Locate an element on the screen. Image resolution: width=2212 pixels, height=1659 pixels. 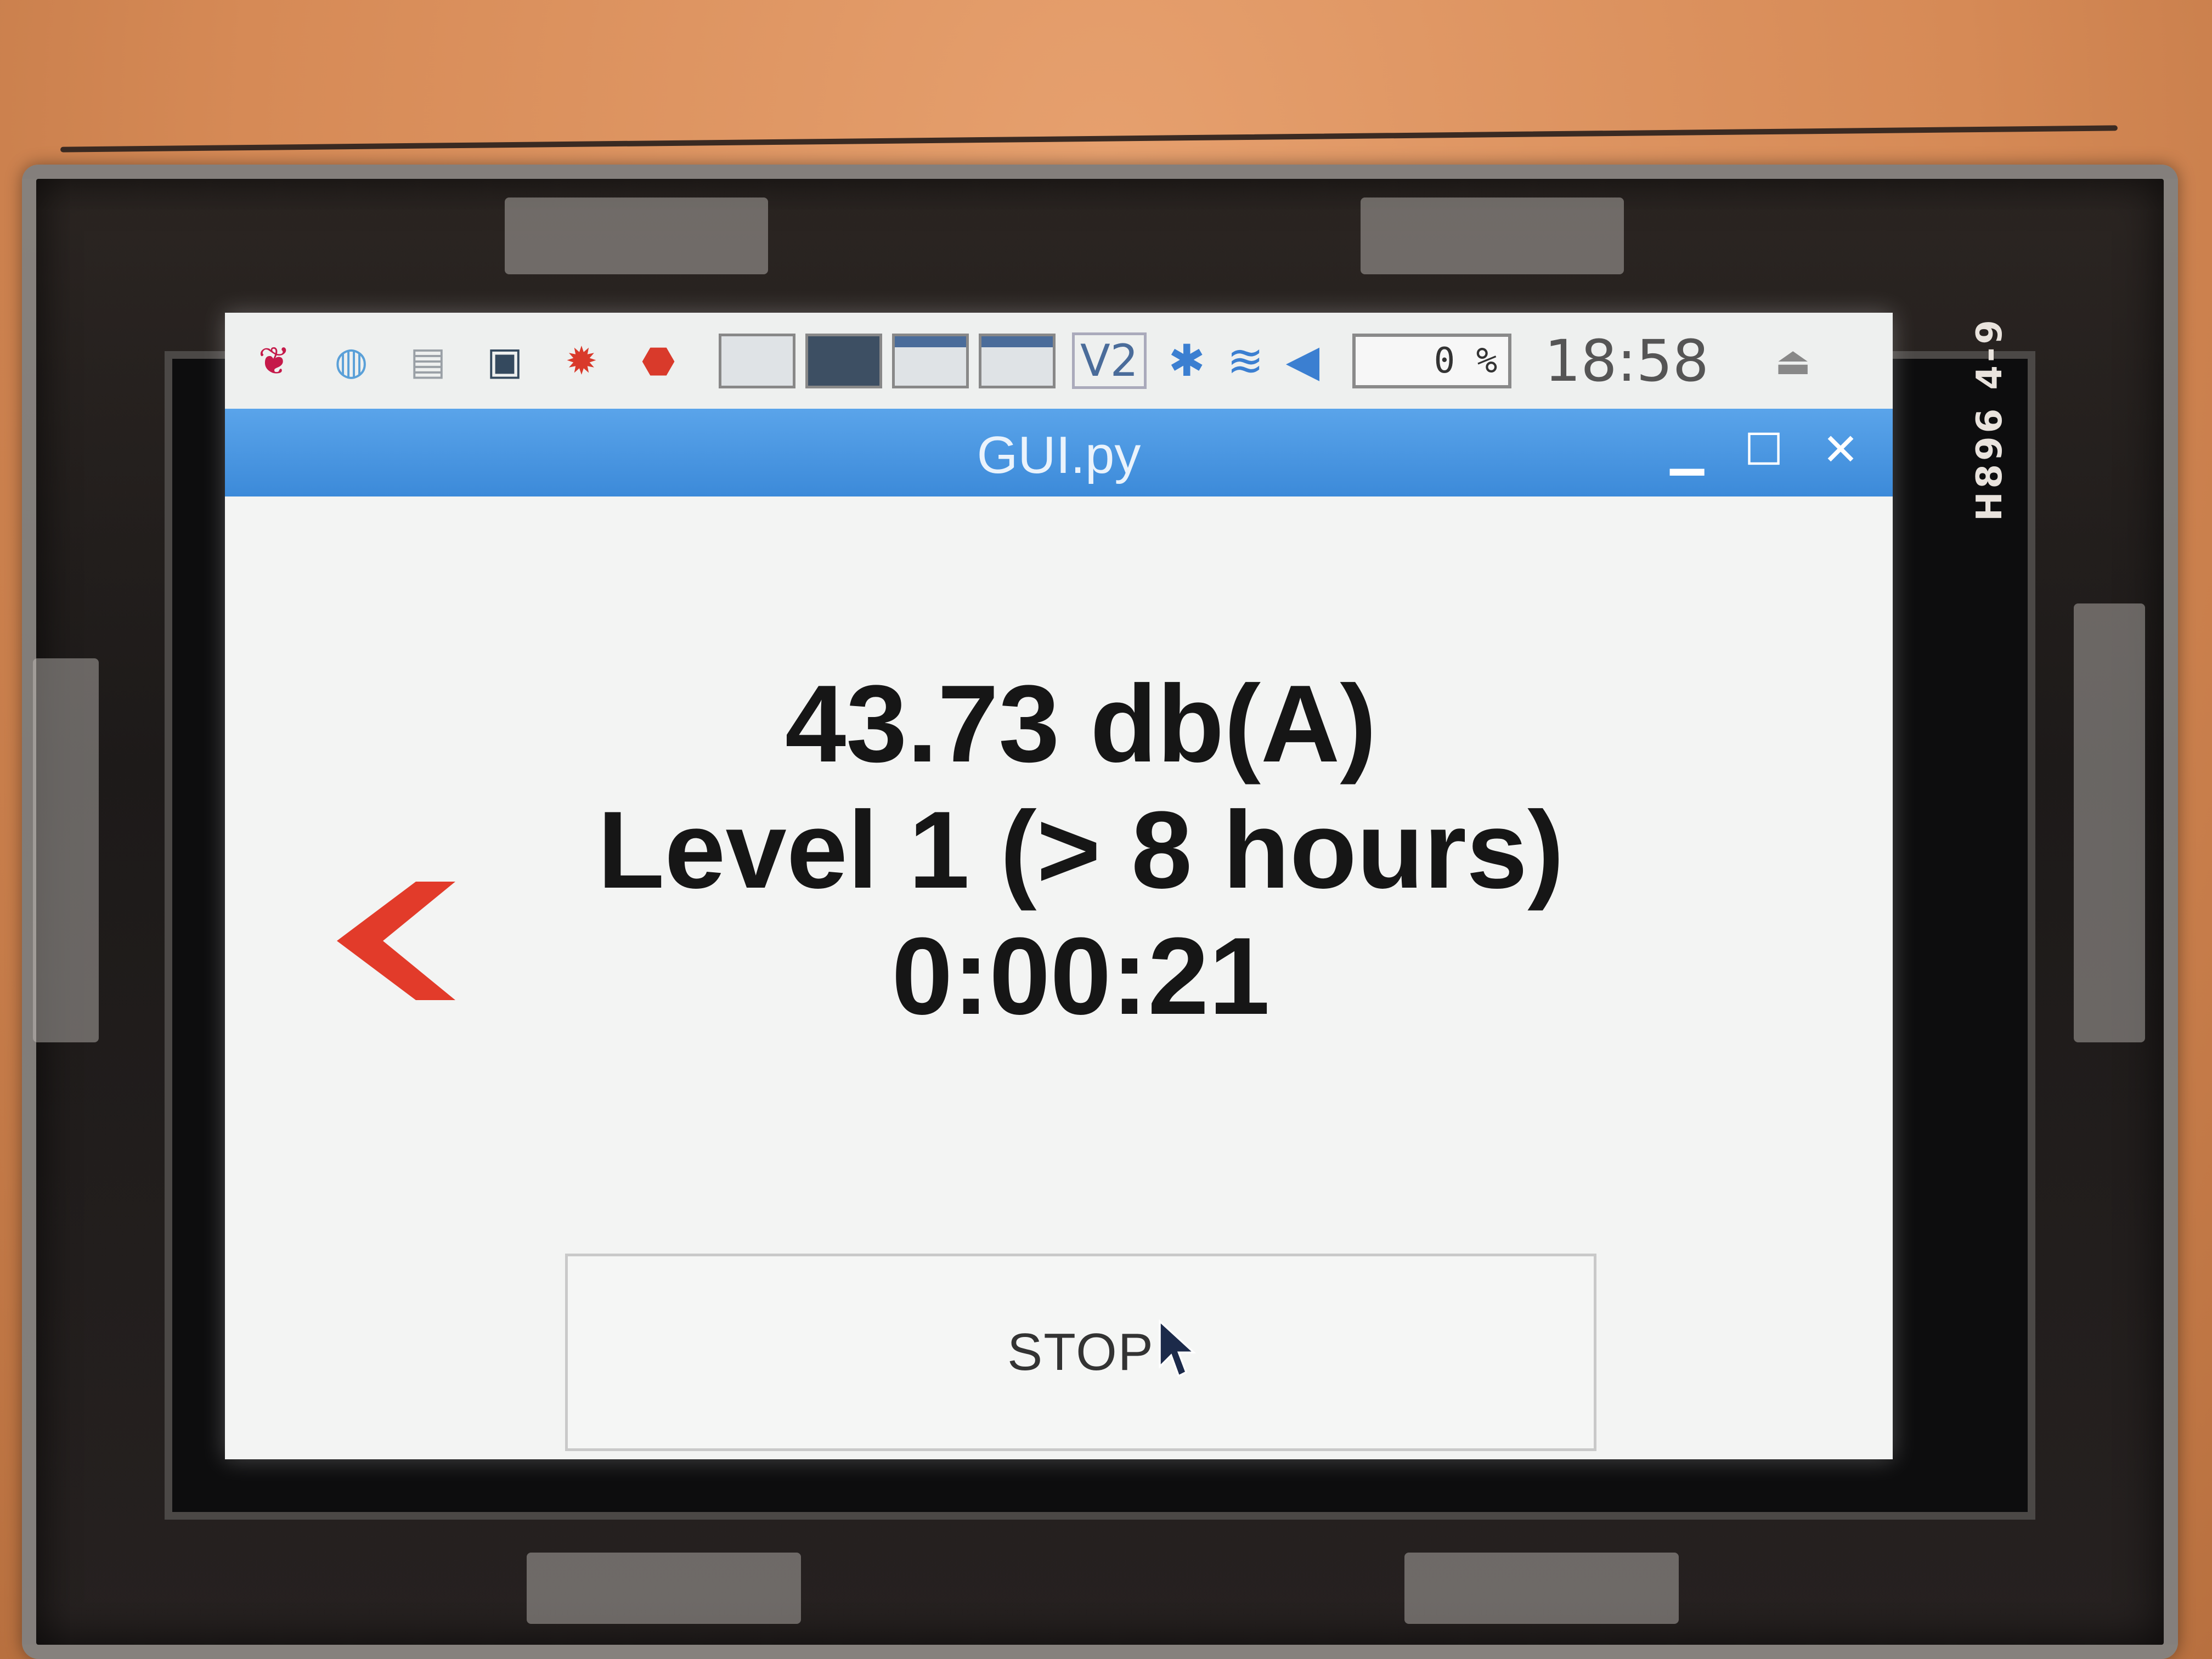
case-tab-bottom-right is located at coordinates (1541, 1589).